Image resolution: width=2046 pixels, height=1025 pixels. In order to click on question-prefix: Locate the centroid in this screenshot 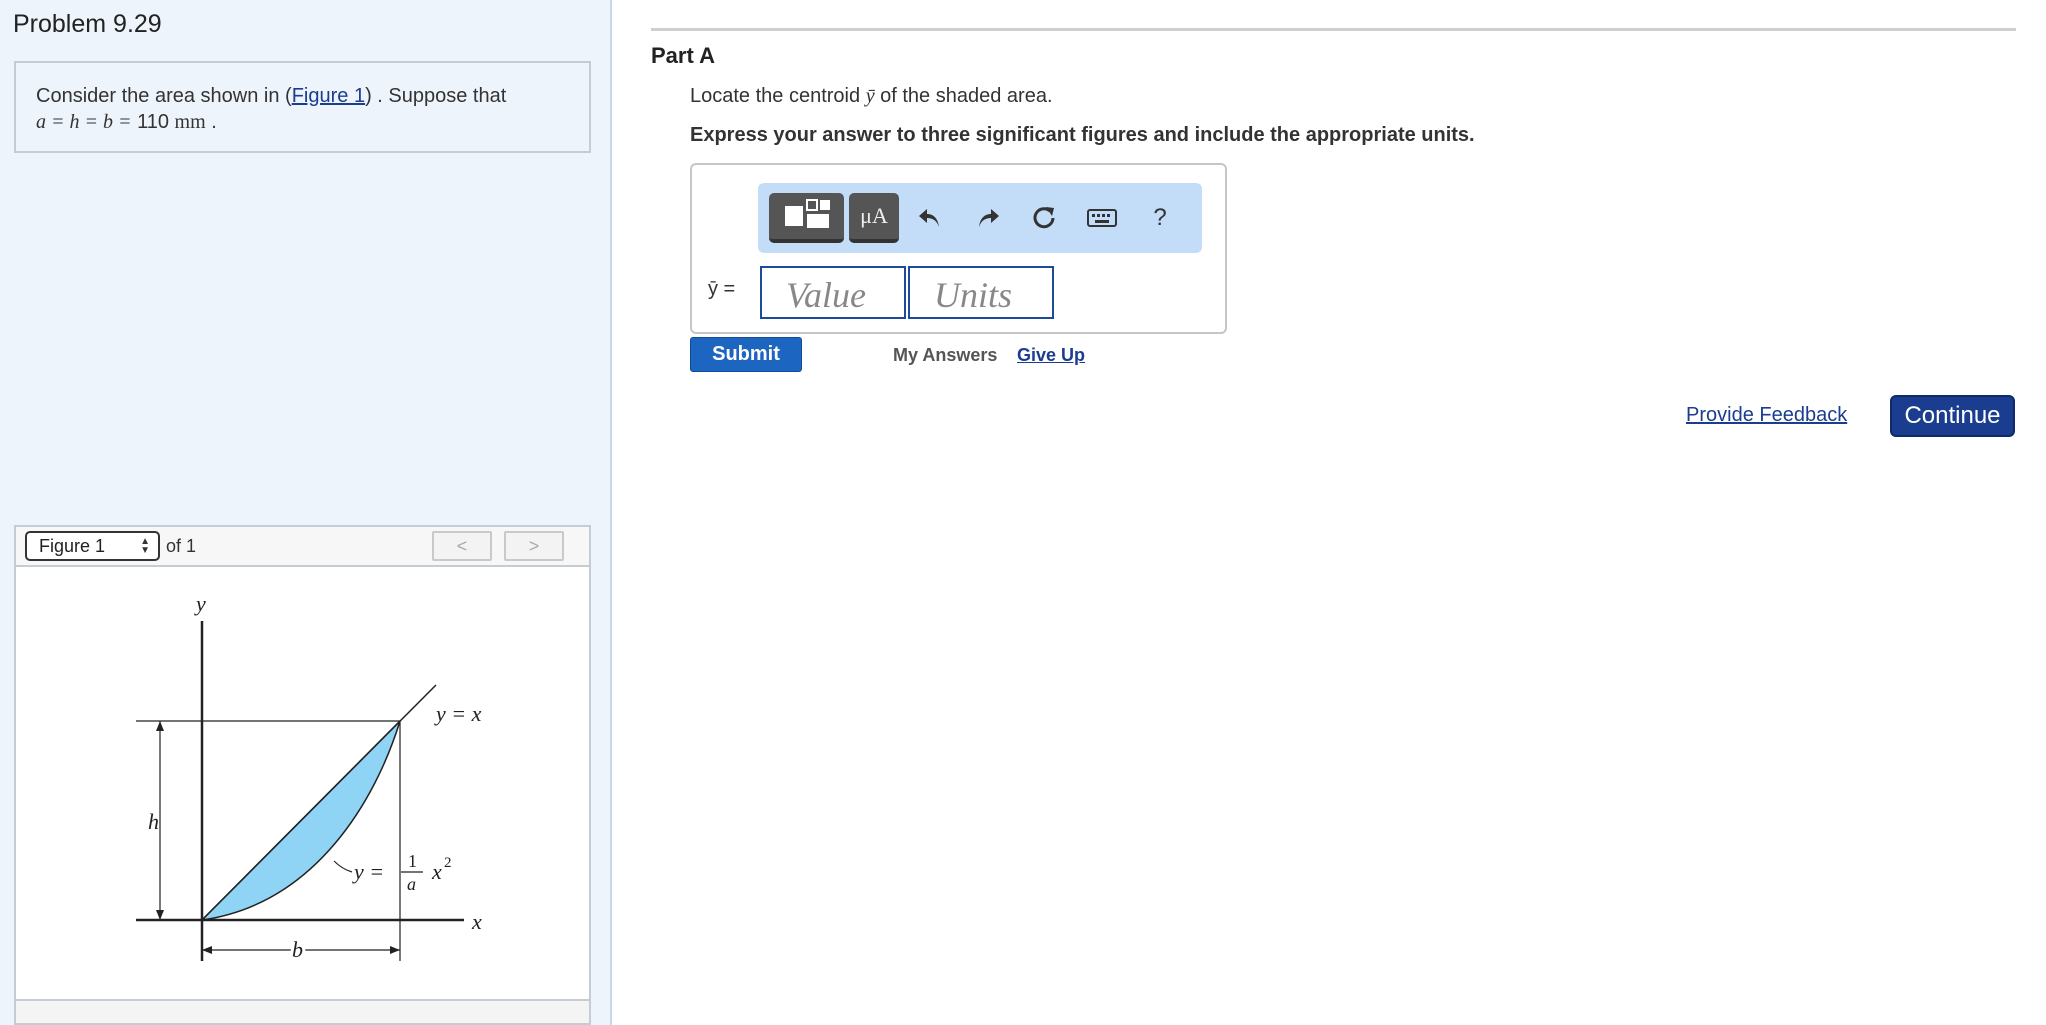, I will do `click(775, 96)`.